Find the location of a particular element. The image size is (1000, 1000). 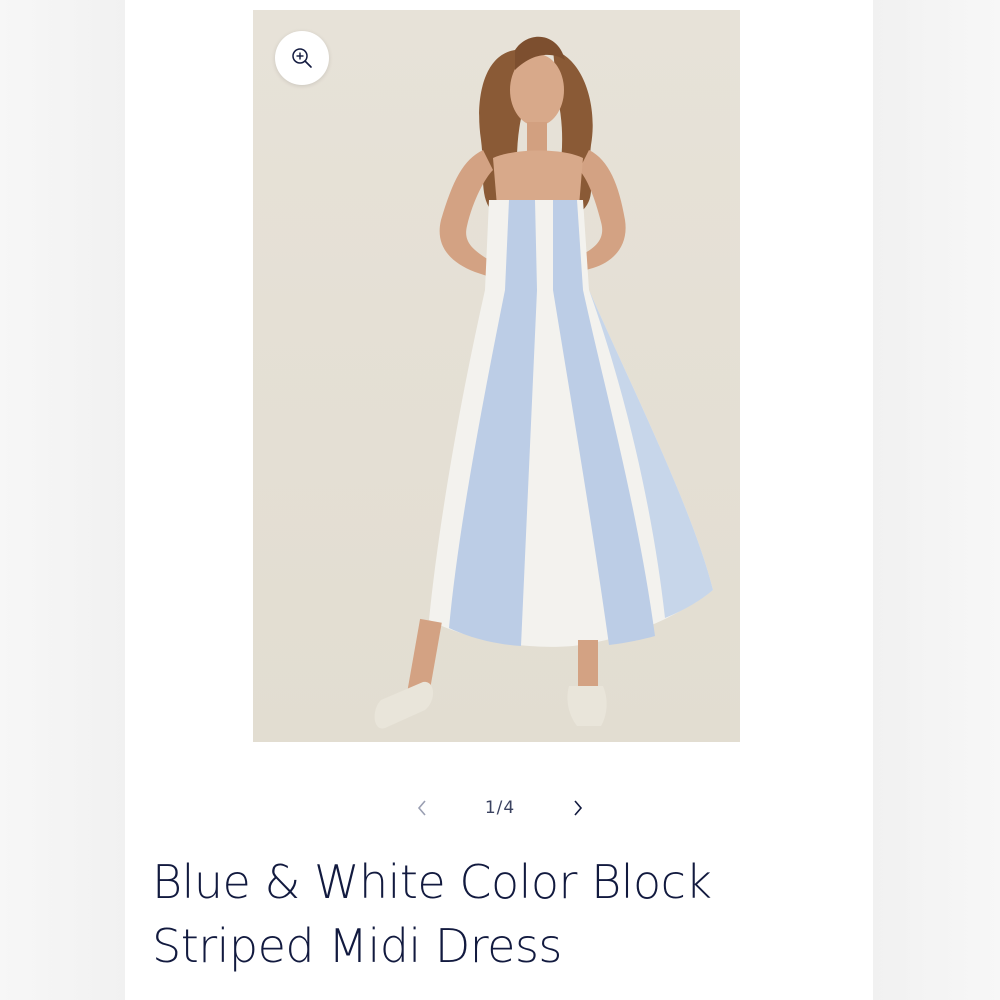

chevron-left-icon is located at coordinates (421, 808).